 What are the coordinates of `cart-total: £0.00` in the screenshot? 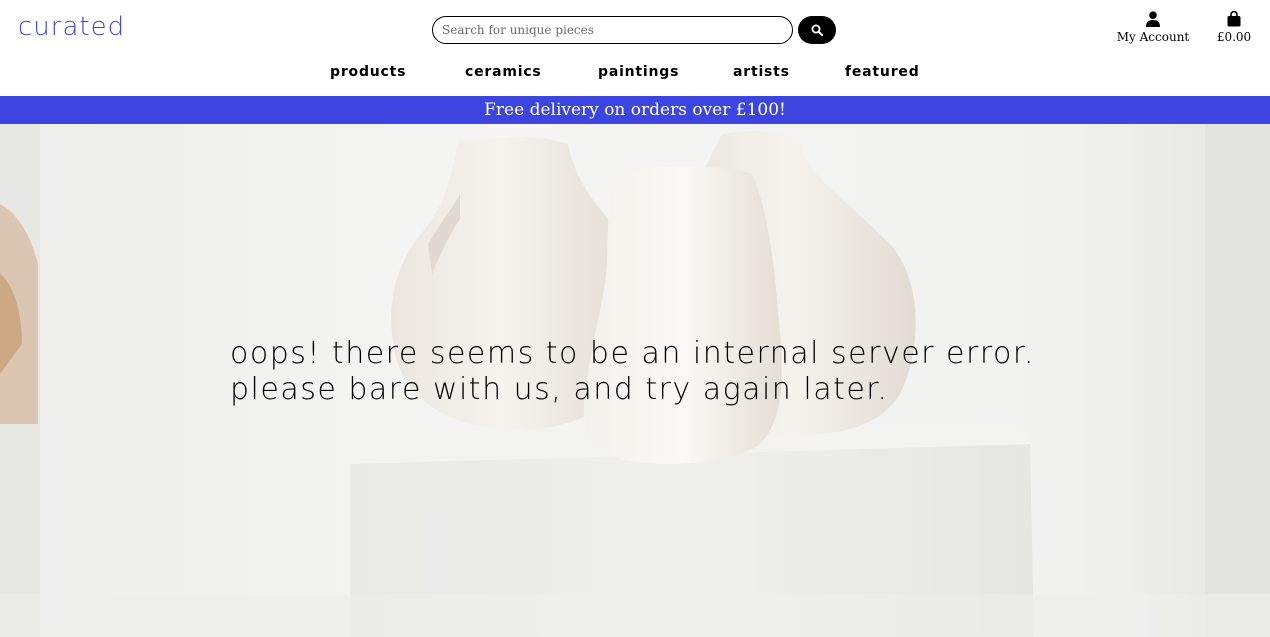 It's located at (1234, 37).